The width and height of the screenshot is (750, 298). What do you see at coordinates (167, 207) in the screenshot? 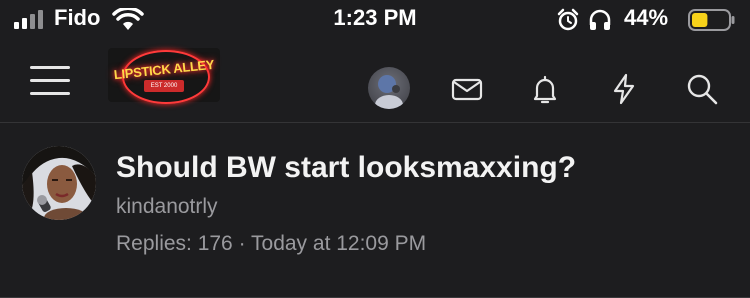
I see `thread-author: kindanotrly` at bounding box center [167, 207].